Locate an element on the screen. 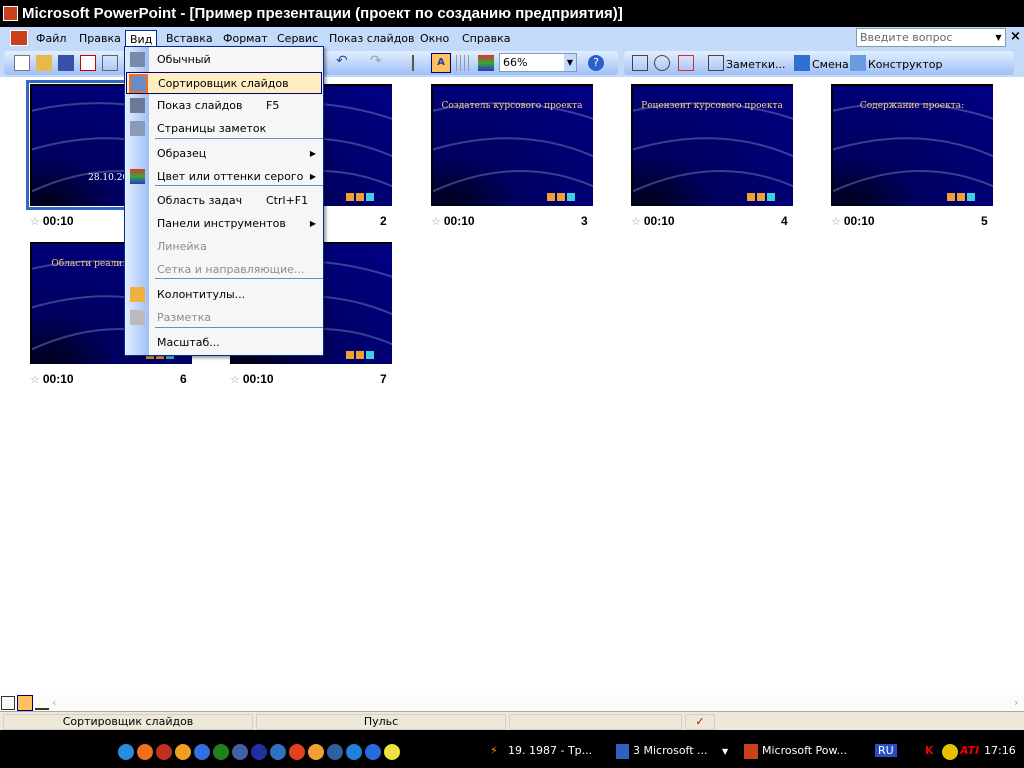 Image resolution: width=1024 pixels, height=768 pixels. color-icon is located at coordinates (137, 176).